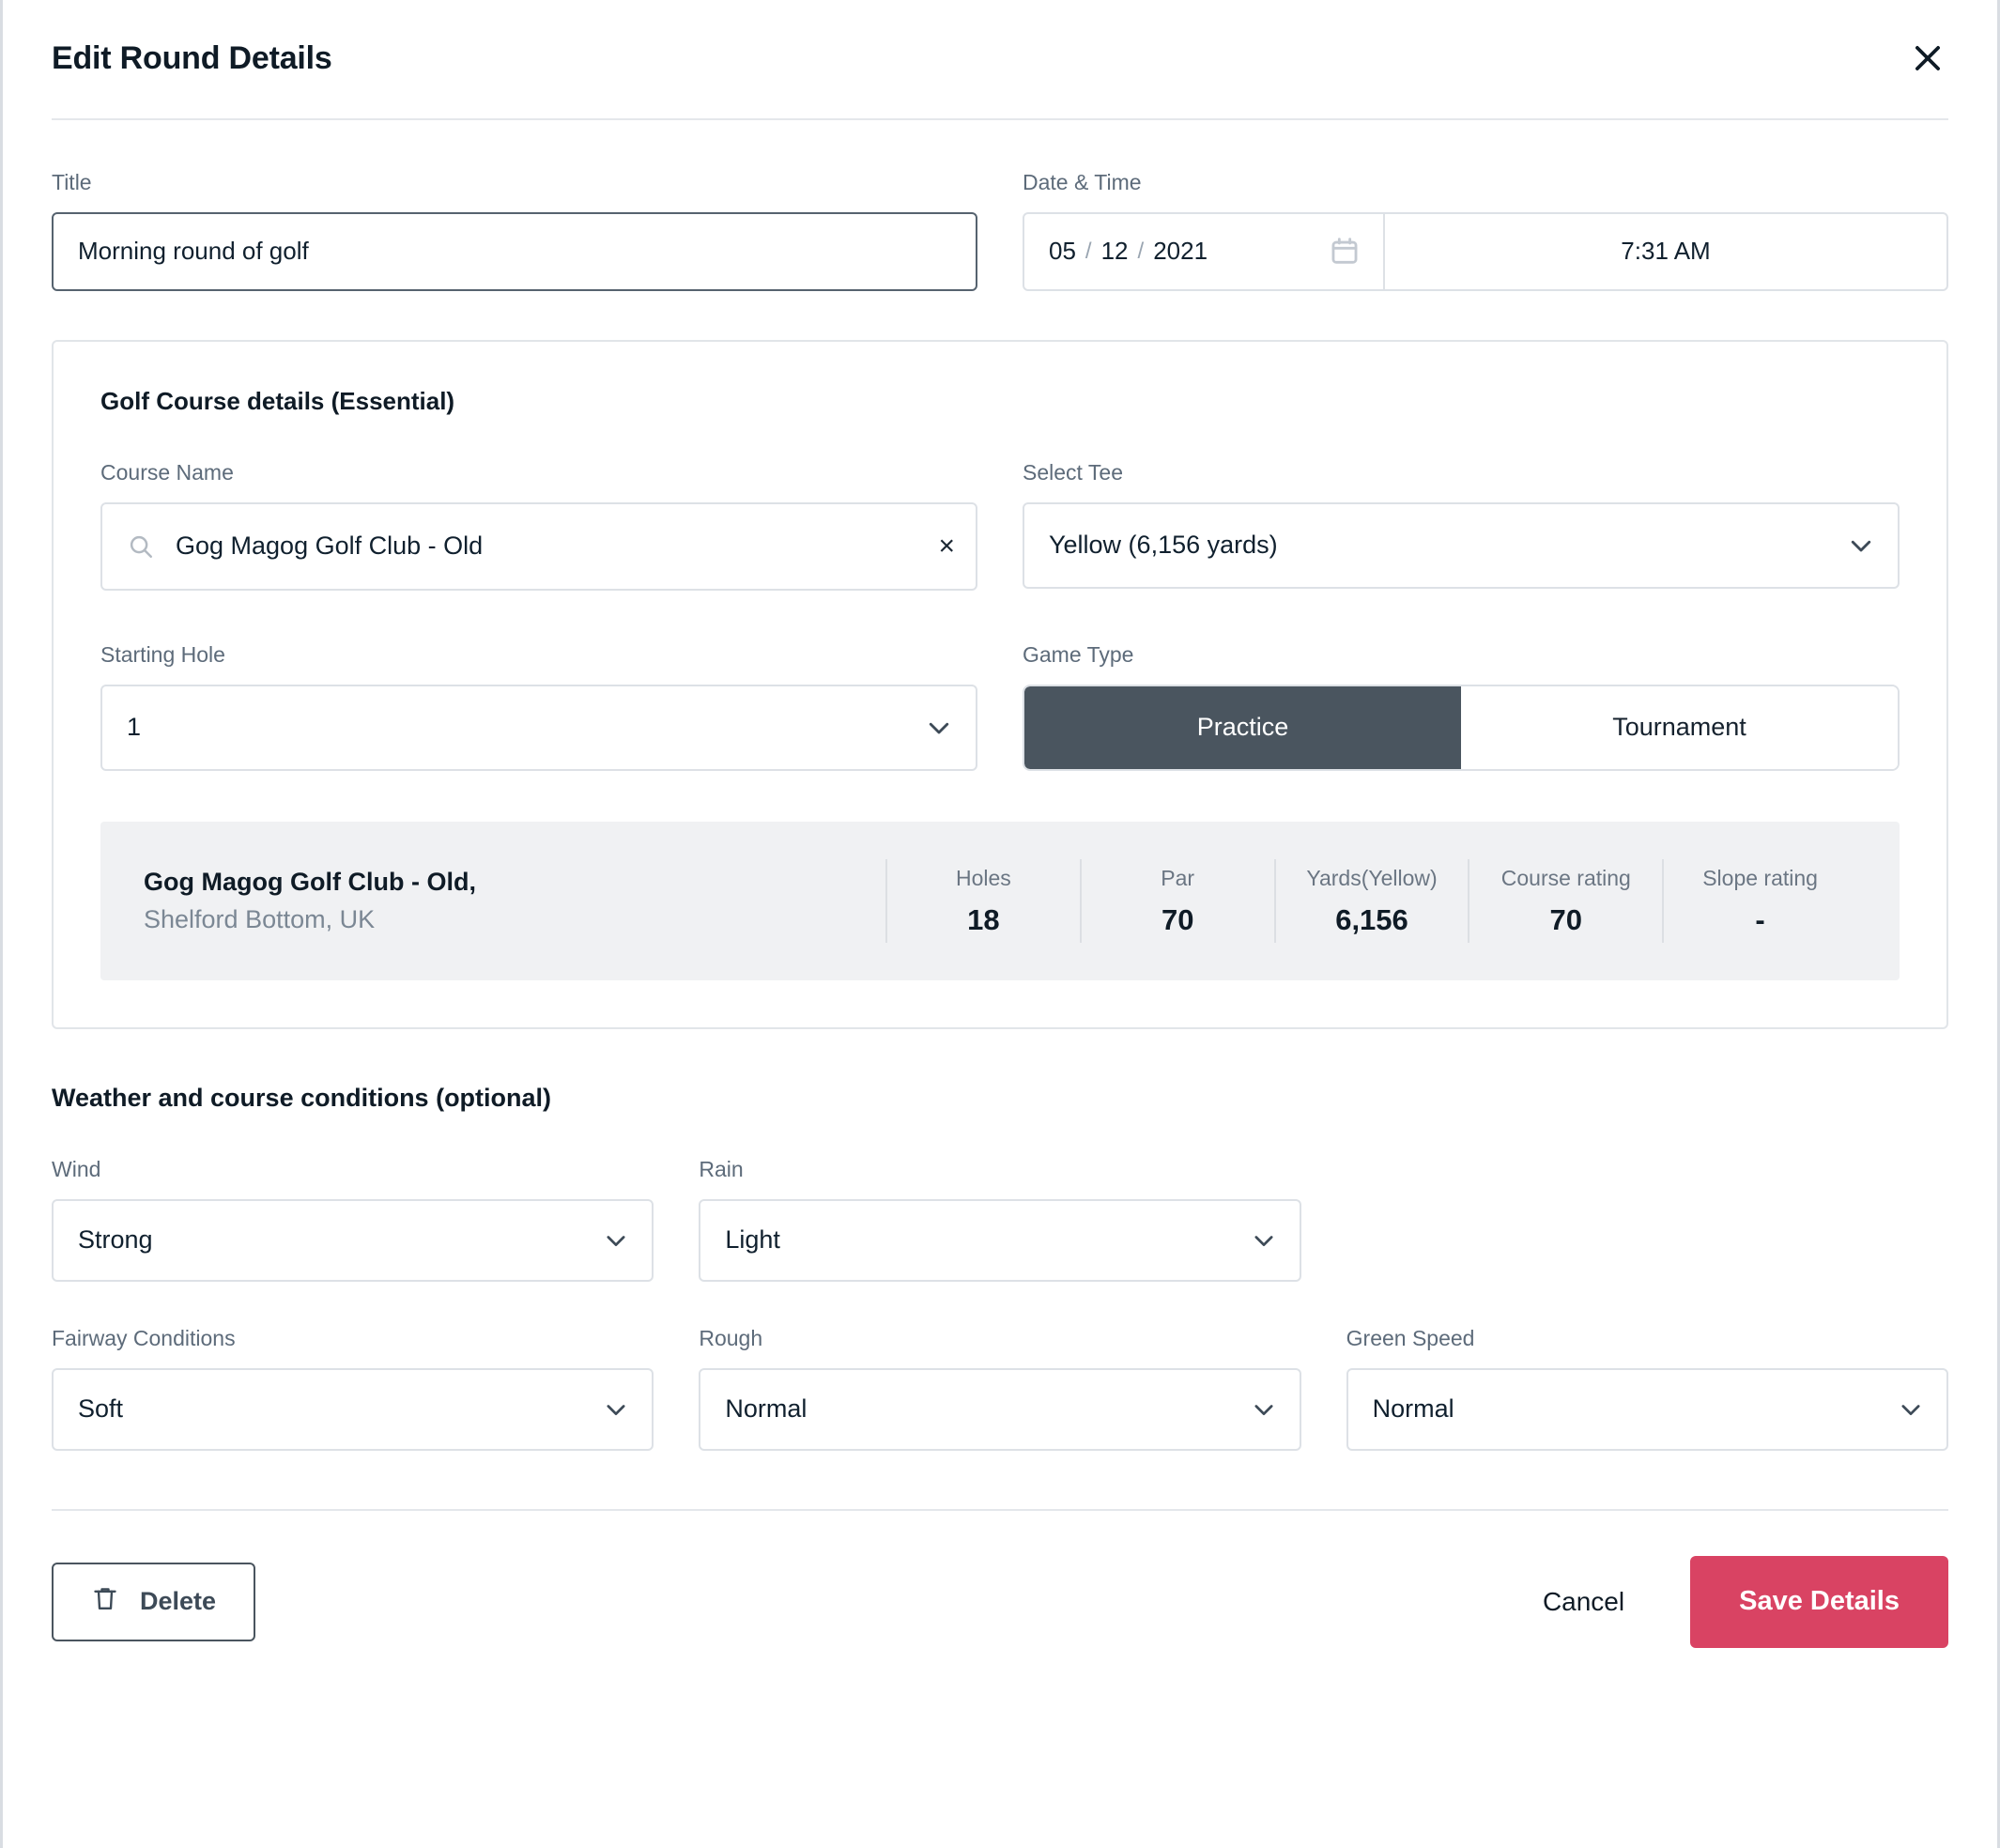  I want to click on game-type-label: Game Type, so click(1078, 654).